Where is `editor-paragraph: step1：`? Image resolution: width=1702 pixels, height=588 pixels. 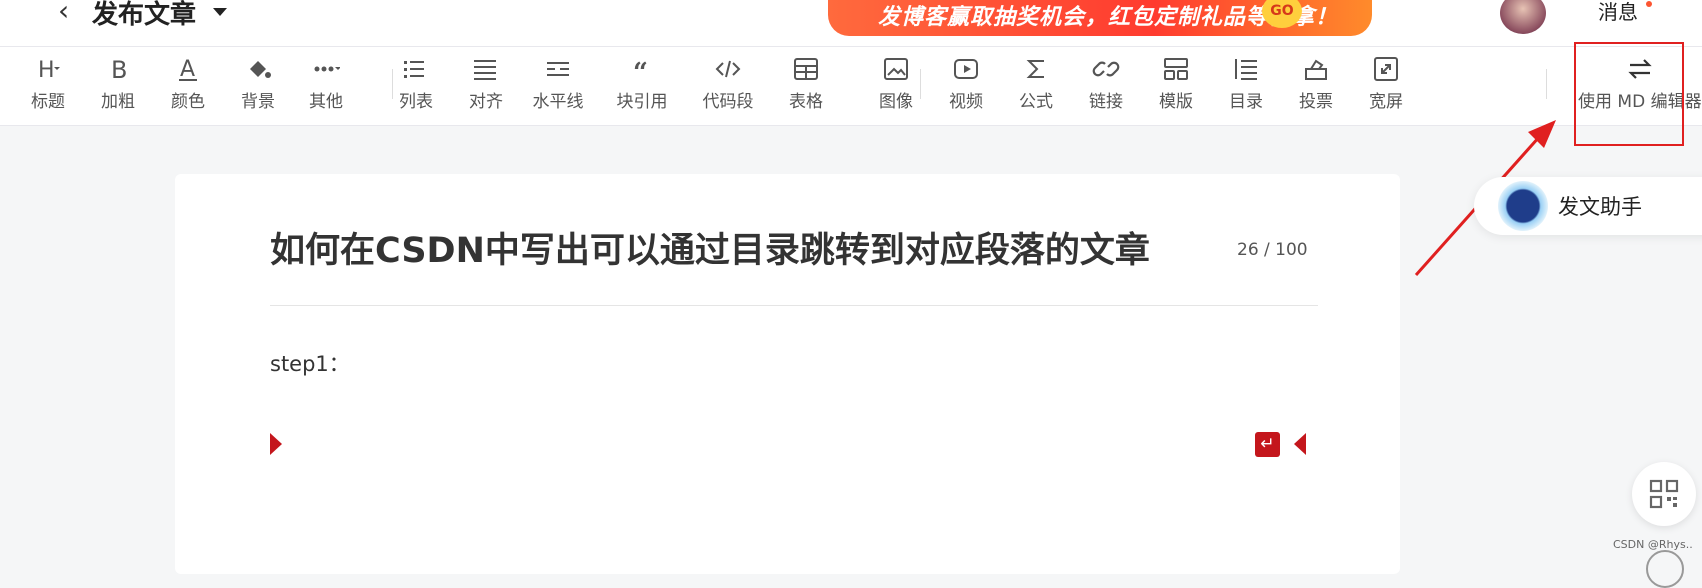 editor-paragraph: step1： is located at coordinates (310, 363).